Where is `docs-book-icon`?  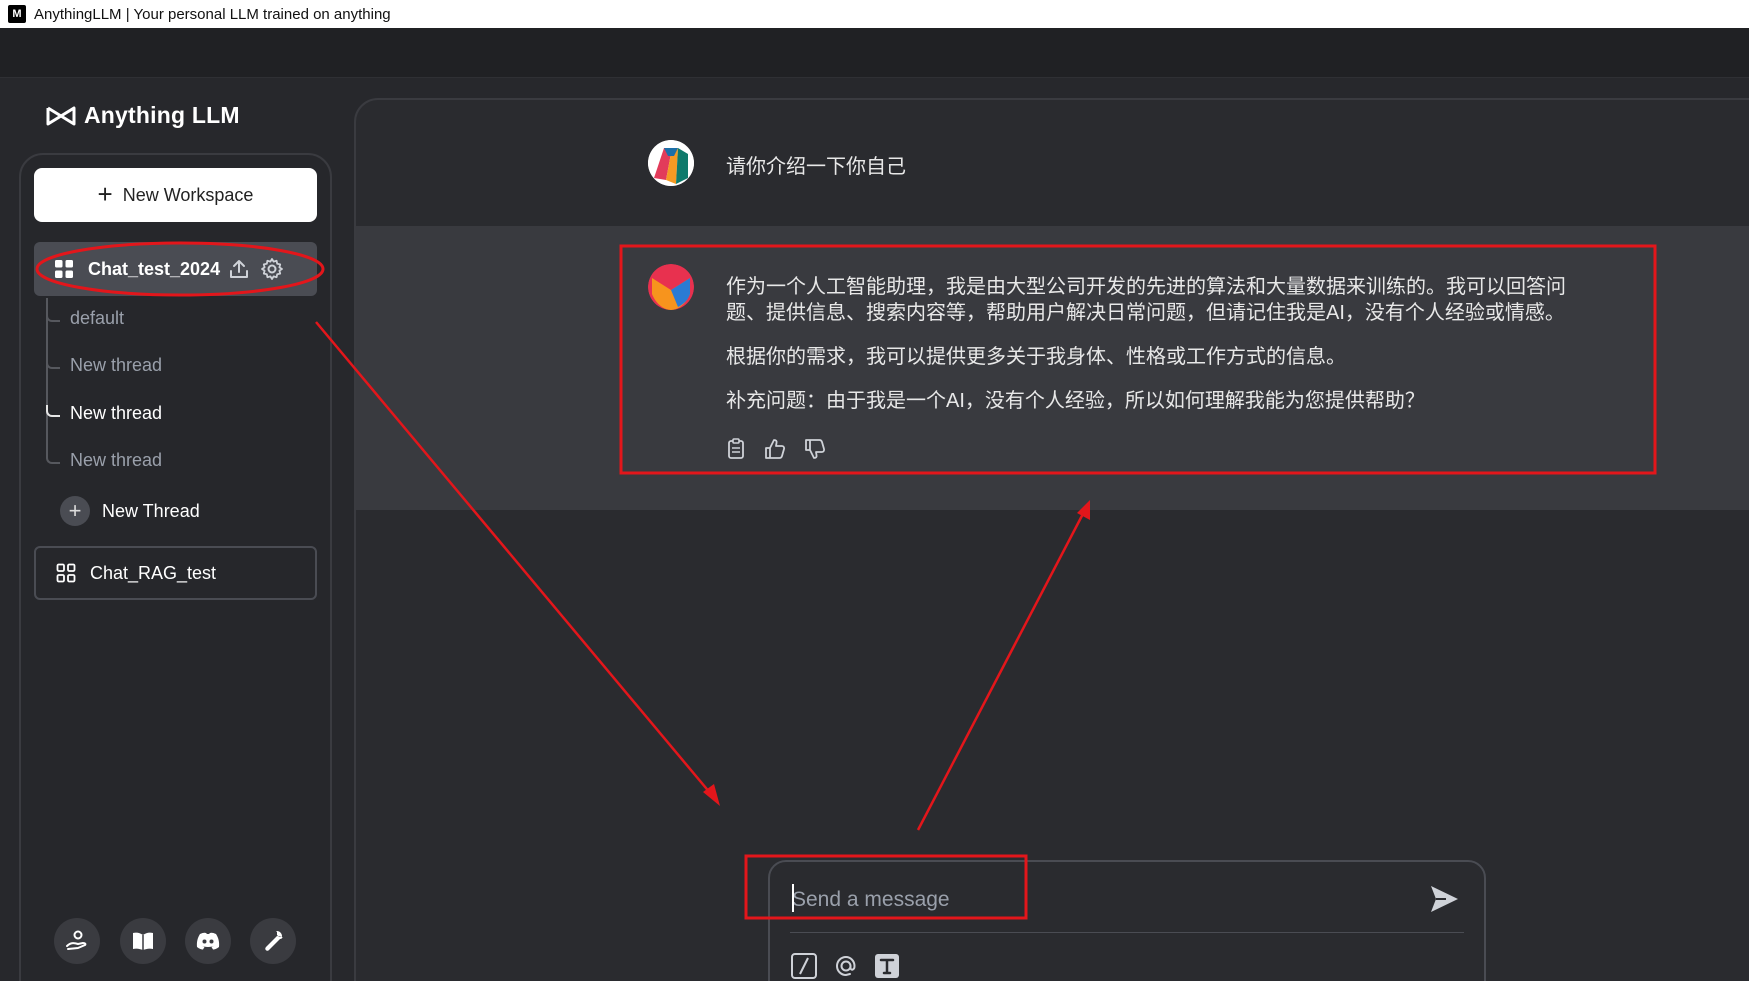
docs-book-icon is located at coordinates (143, 941).